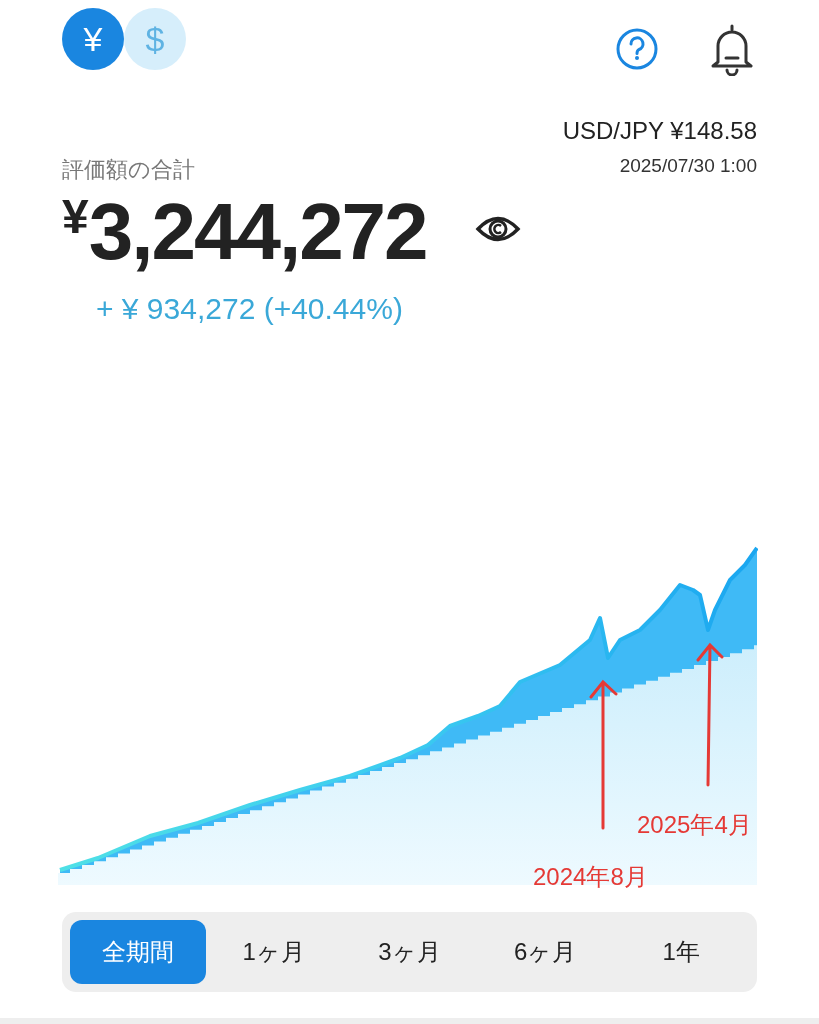  What do you see at coordinates (93, 39) in the screenshot?
I see `currency-toggle: ¥` at bounding box center [93, 39].